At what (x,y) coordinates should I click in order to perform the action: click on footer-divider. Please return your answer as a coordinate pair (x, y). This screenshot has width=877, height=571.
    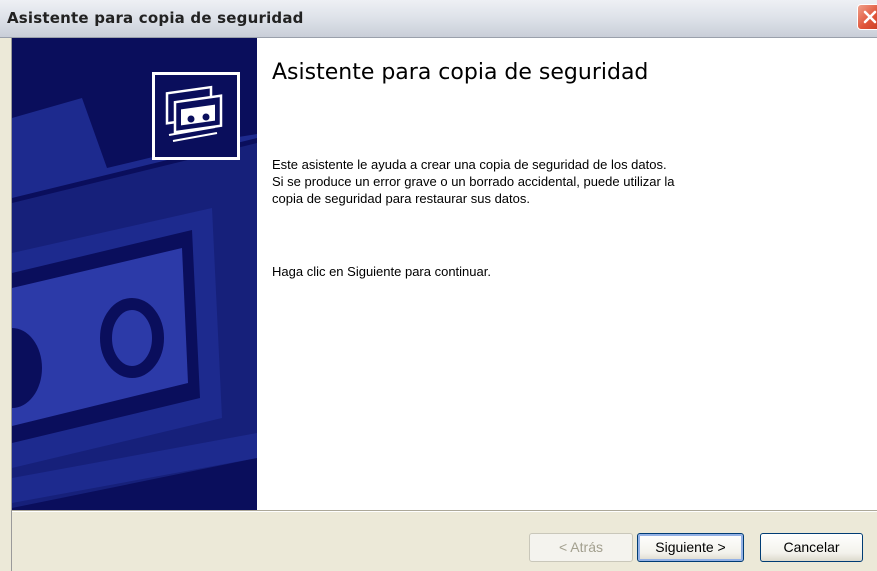
    Looking at the image, I should click on (444, 511).